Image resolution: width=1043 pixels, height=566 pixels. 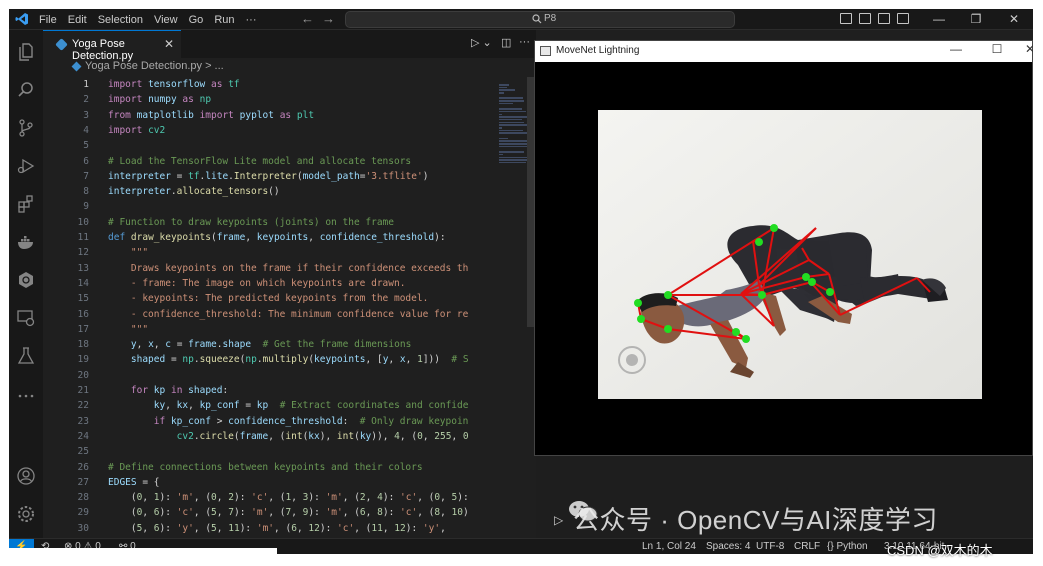 What do you see at coordinates (26, 476) in the screenshot?
I see `account-icon` at bounding box center [26, 476].